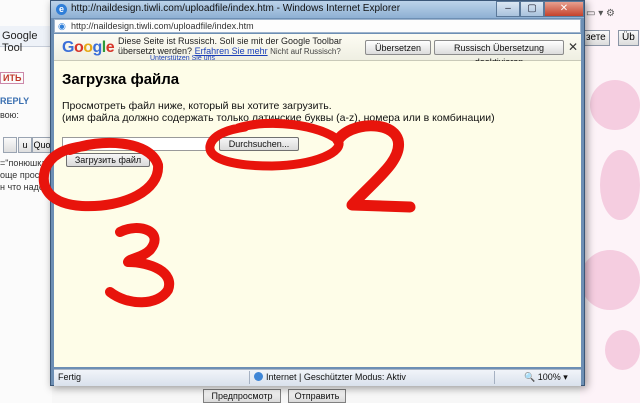  I want to click on preview-button: Предпросмотр, so click(242, 396).